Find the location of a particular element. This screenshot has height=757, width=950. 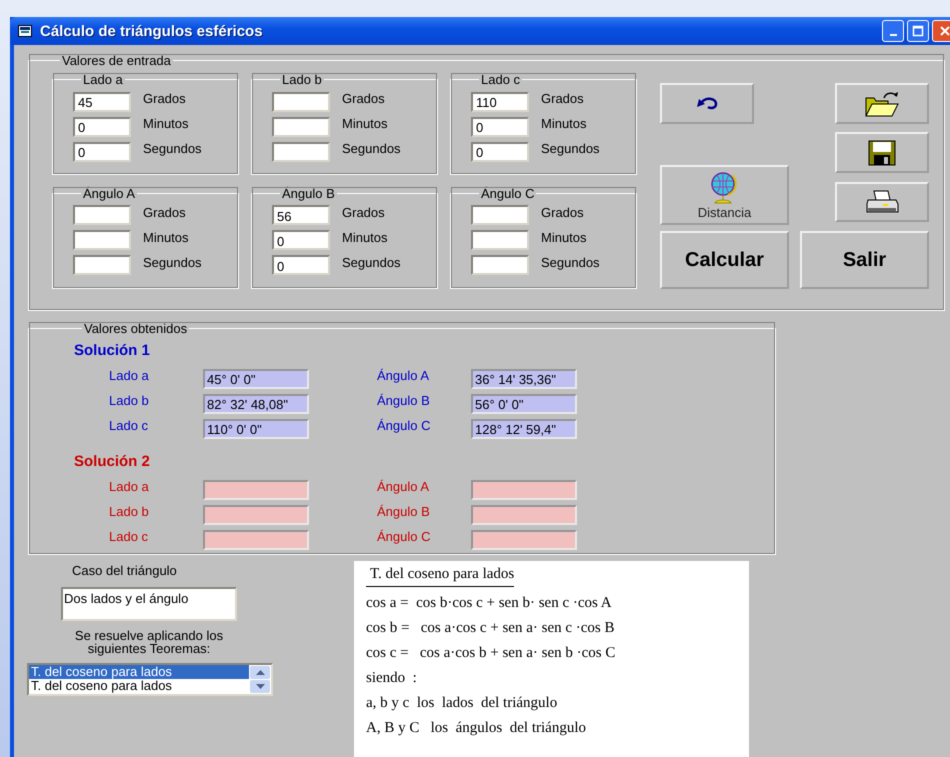

group-title: Lado b is located at coordinates (302, 79).